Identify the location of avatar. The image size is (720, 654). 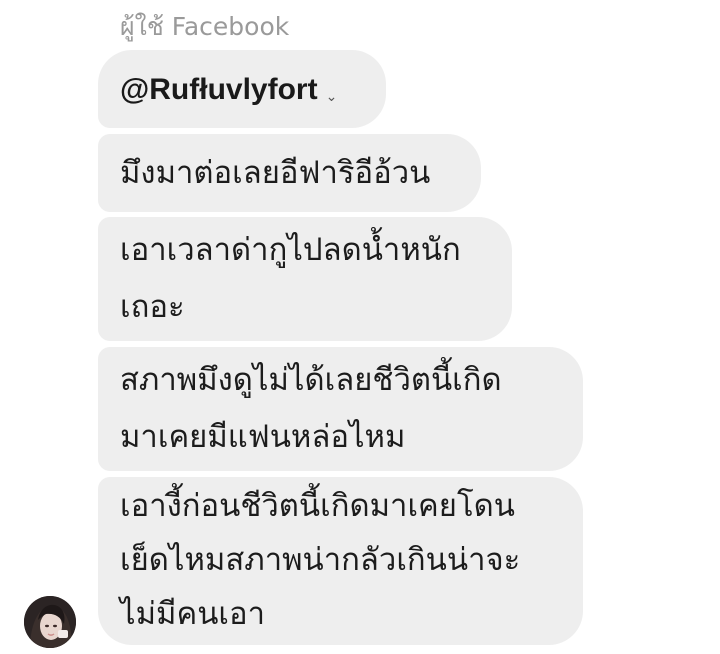
(50, 622).